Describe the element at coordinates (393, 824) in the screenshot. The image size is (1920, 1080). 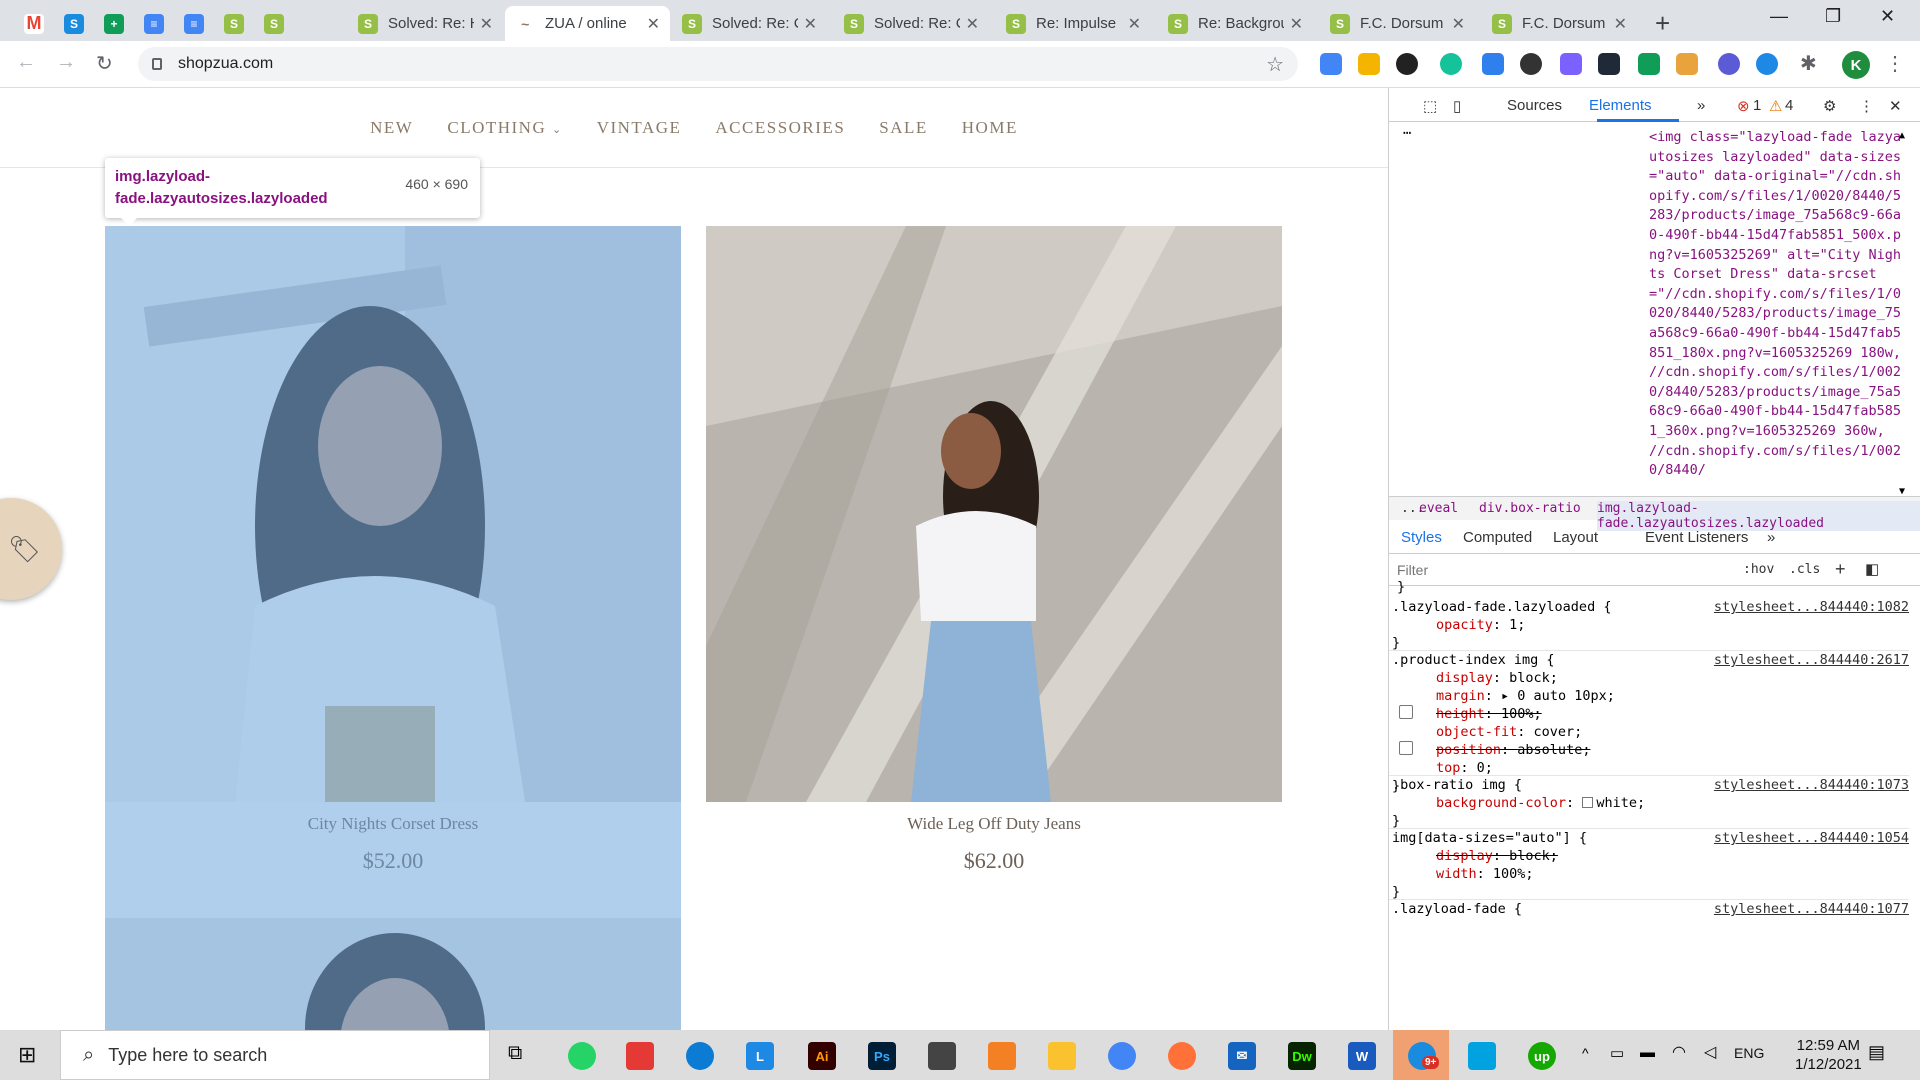
I see `product-title: City Nights Corset Dress` at that location.